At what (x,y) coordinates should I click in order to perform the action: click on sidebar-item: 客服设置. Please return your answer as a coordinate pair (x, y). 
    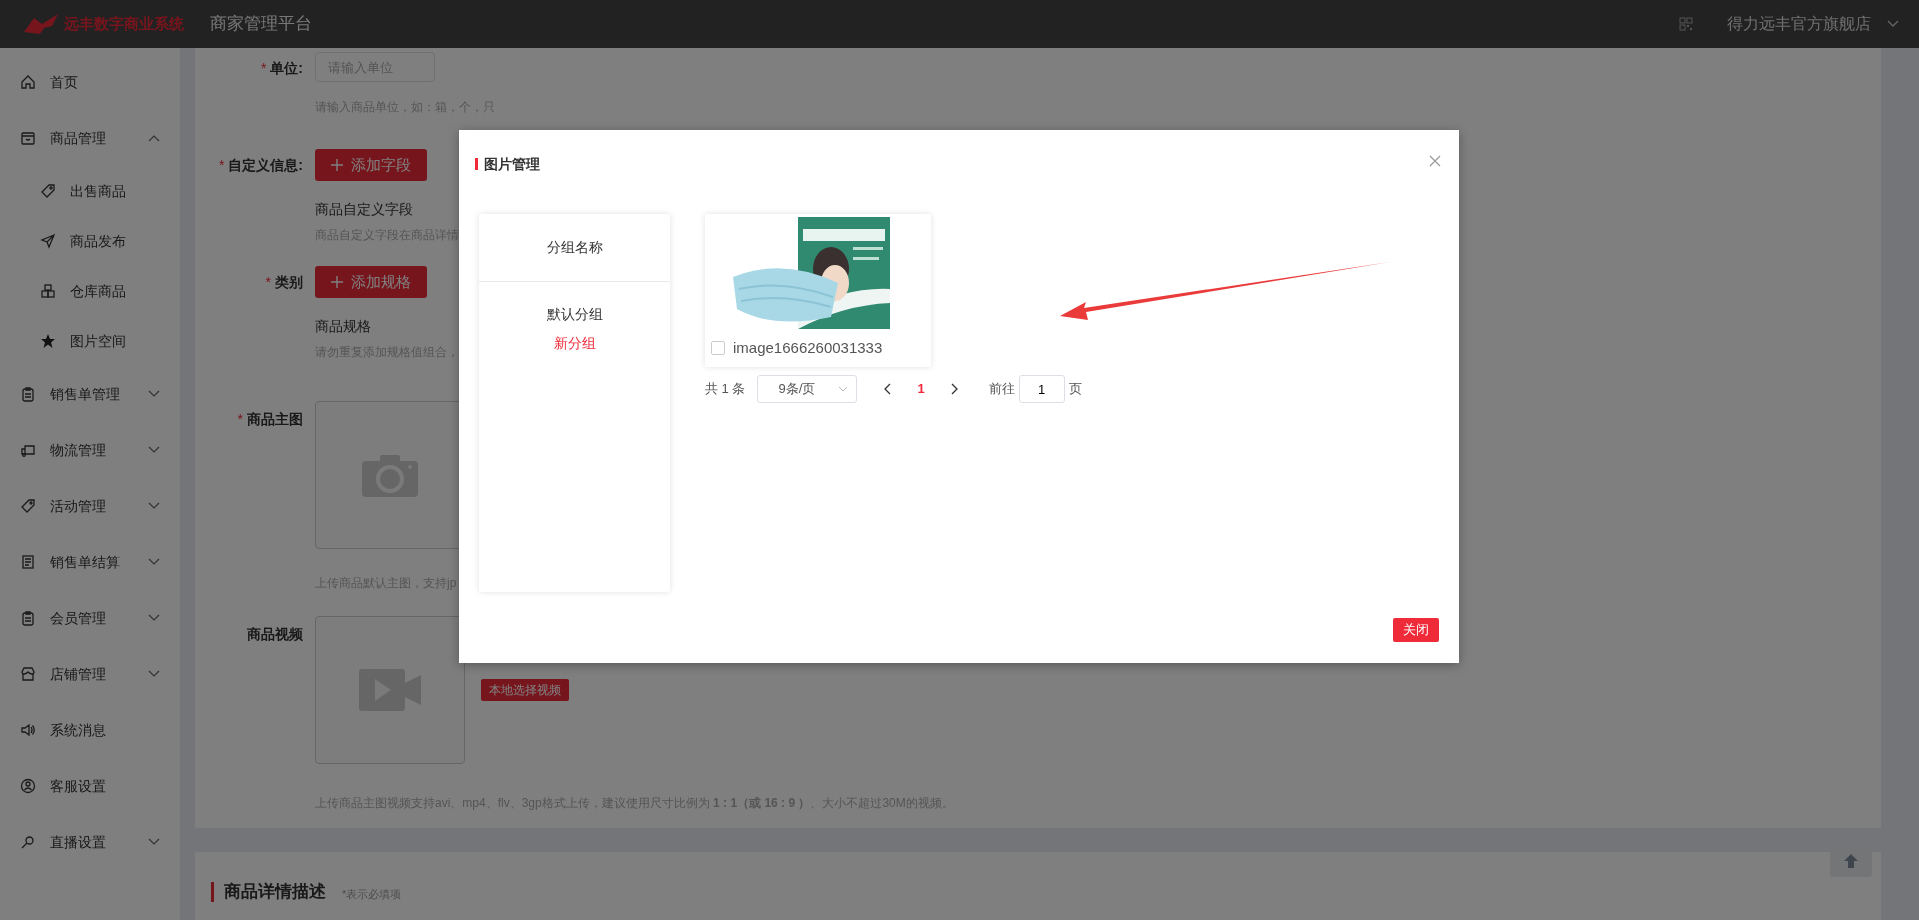
    Looking at the image, I should click on (90, 786).